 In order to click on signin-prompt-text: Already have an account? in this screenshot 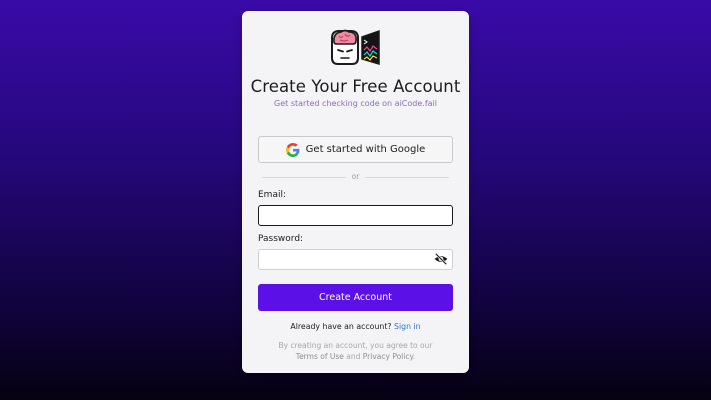, I will do `click(341, 326)`.